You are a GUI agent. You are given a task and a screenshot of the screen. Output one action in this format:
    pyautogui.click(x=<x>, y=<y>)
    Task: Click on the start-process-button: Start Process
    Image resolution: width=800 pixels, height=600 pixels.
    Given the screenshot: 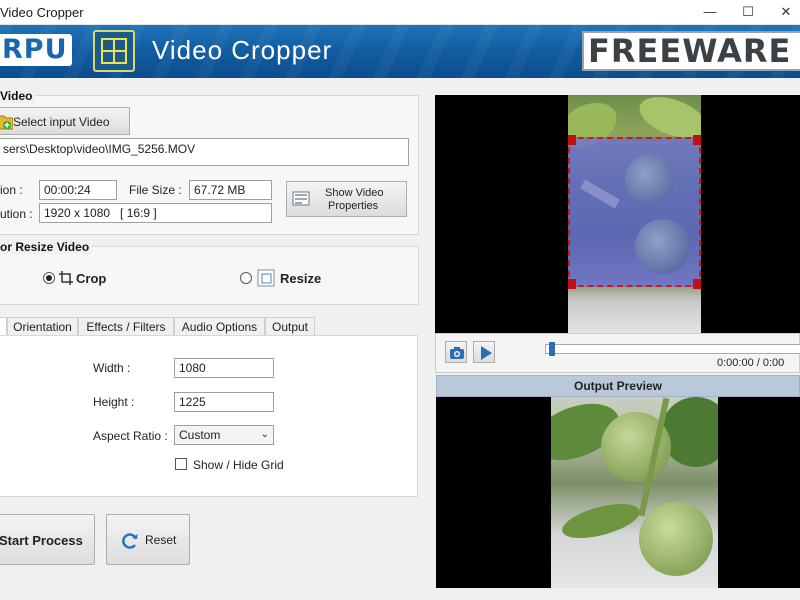 What is the action you would take?
    pyautogui.click(x=47, y=539)
    